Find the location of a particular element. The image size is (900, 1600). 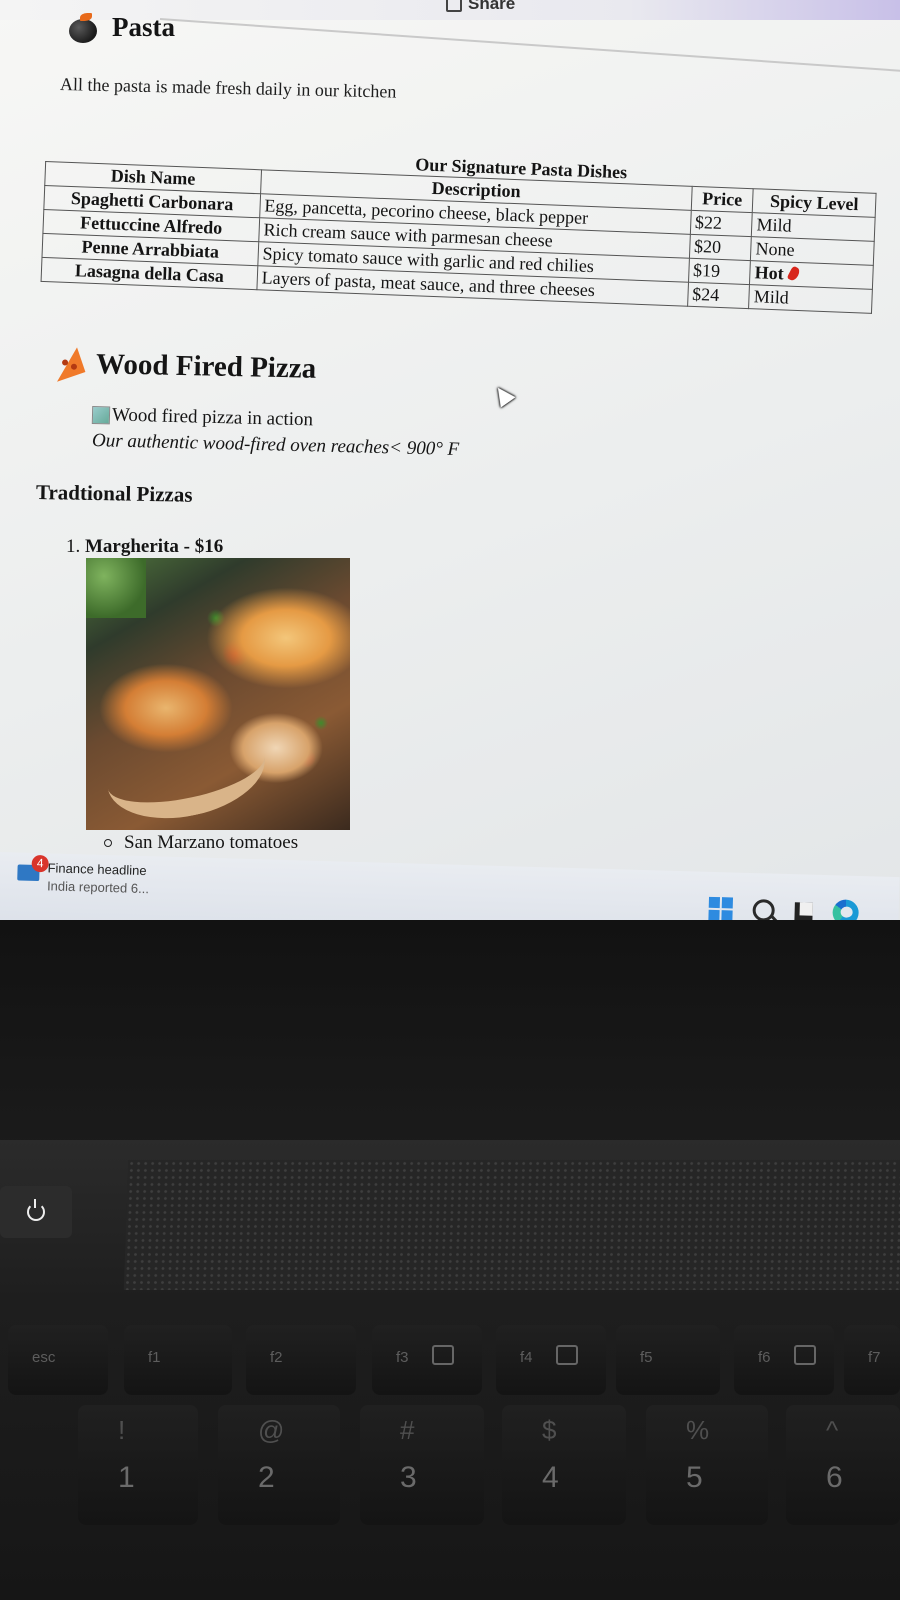

dish-price: $19 is located at coordinates (719, 271).